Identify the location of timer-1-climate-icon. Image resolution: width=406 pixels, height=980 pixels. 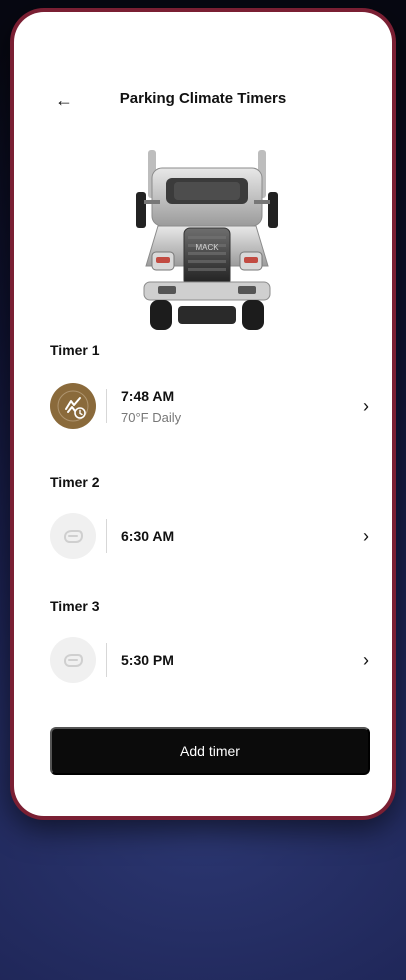
(73, 406).